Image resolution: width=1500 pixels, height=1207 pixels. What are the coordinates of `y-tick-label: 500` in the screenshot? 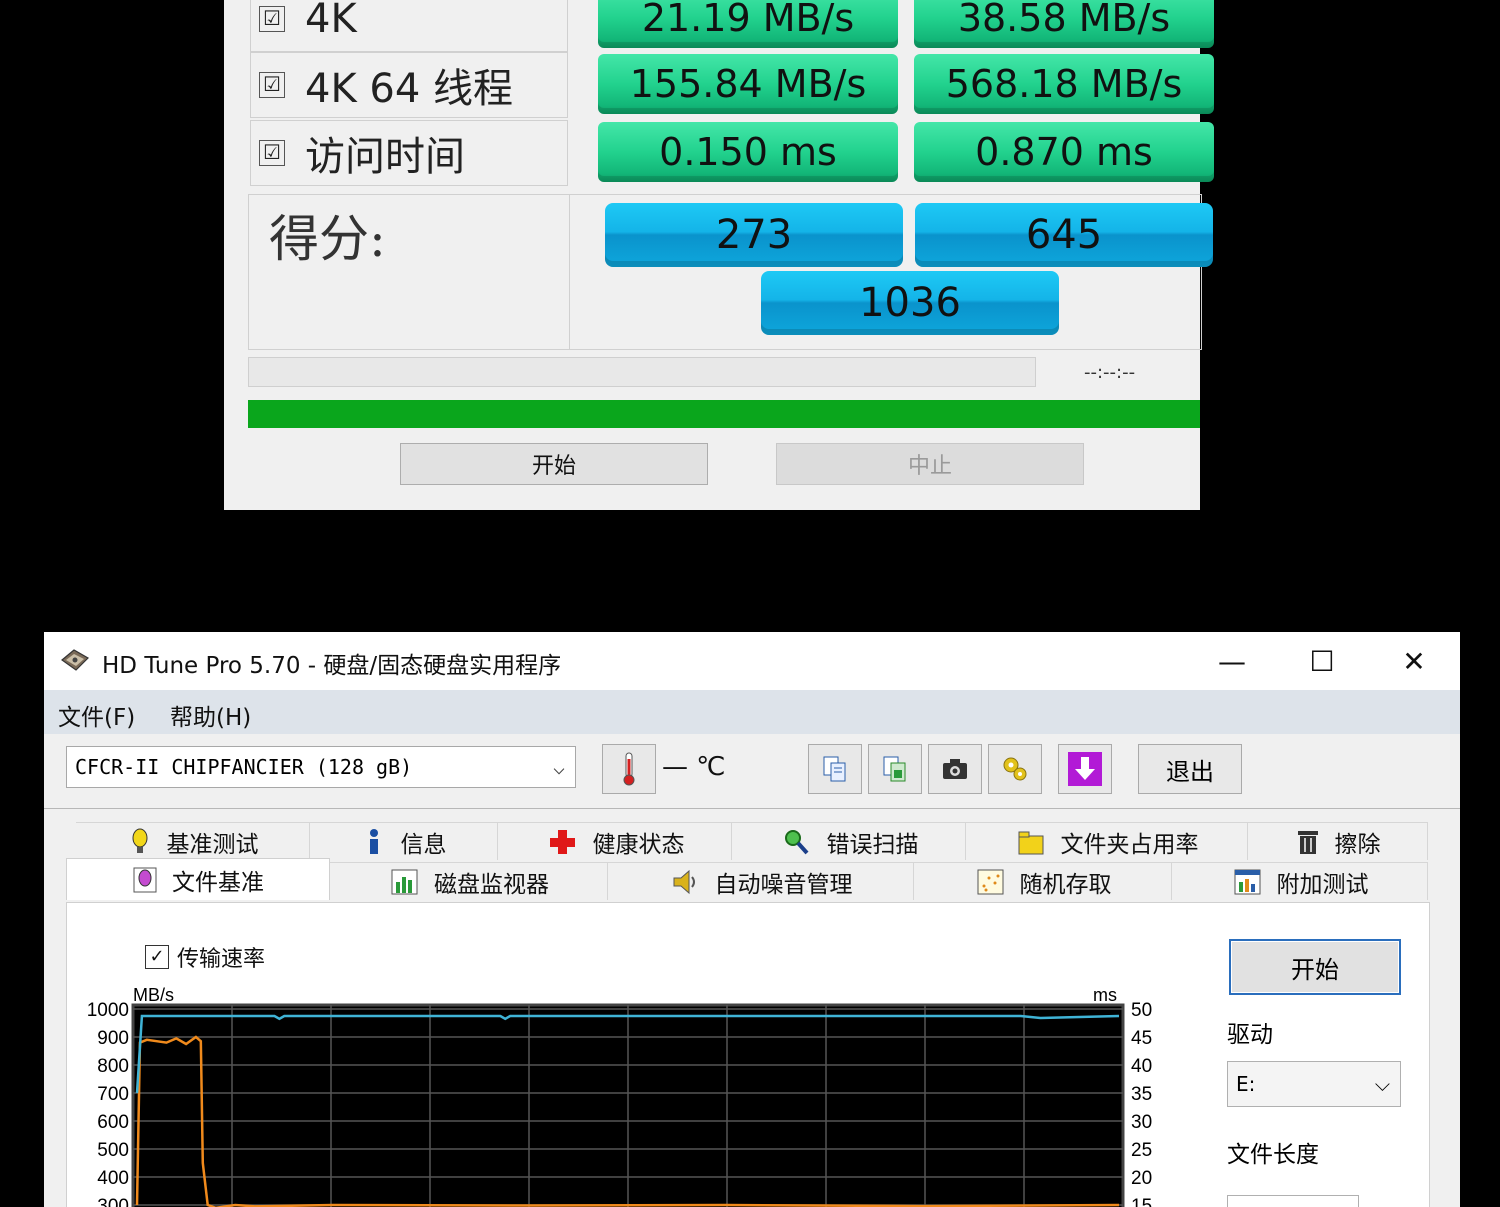 It's located at (113, 1150).